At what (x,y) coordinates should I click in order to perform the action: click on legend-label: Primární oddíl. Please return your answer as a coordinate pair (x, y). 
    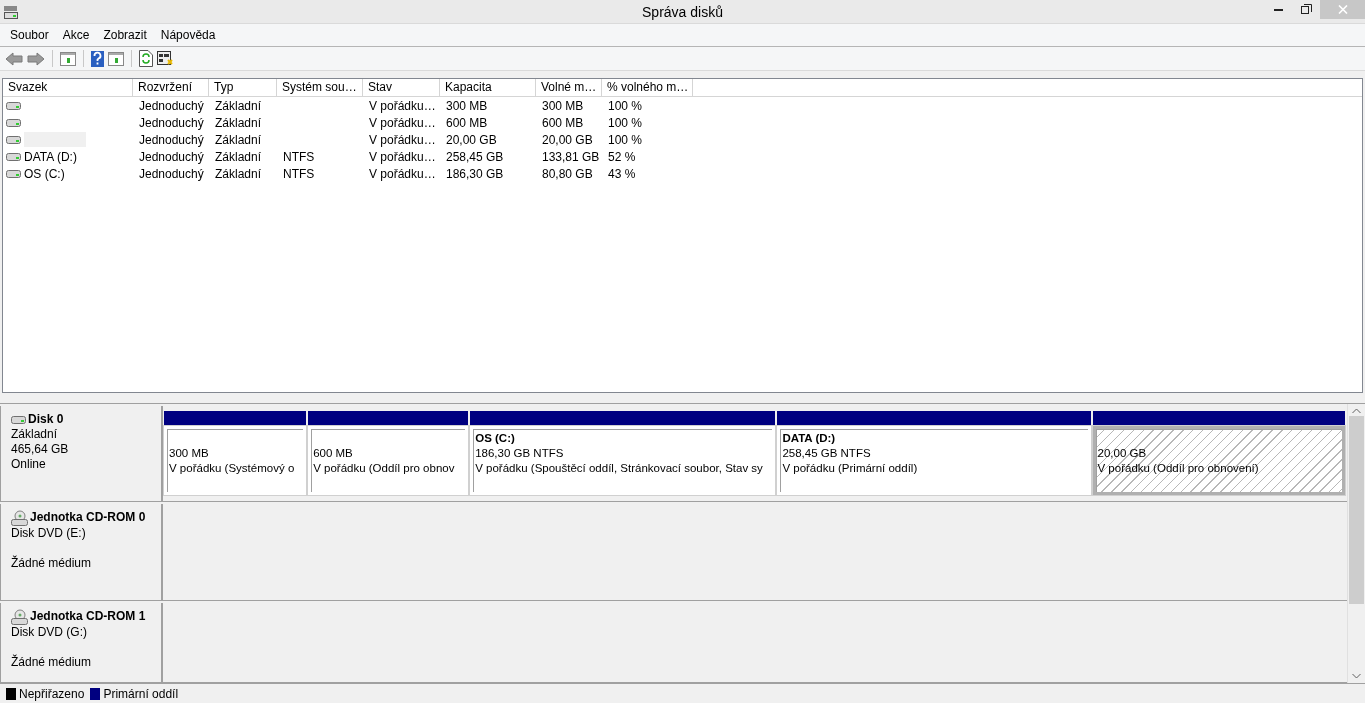
    Looking at the image, I should click on (141, 693).